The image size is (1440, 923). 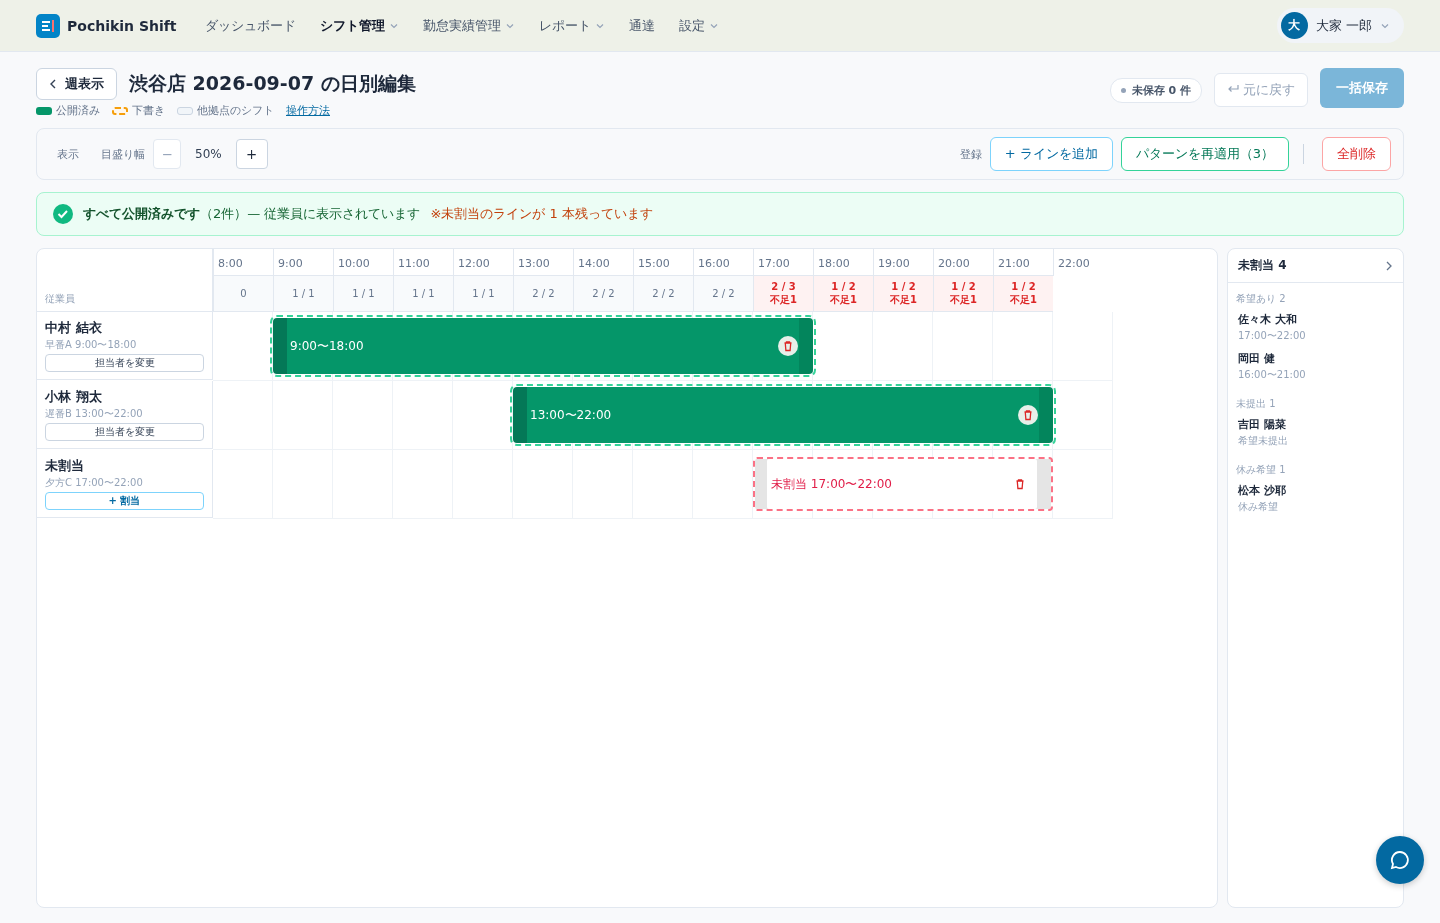 I want to click on scale-label: 目盛り幅, so click(x=123, y=154).